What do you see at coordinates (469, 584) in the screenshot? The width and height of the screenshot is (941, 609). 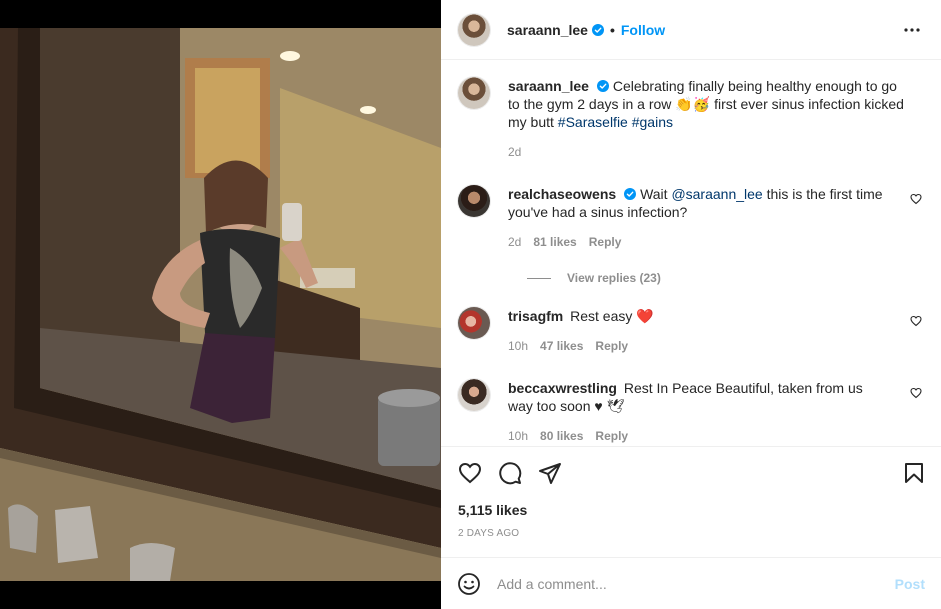 I see `emoji-smiley-icon` at bounding box center [469, 584].